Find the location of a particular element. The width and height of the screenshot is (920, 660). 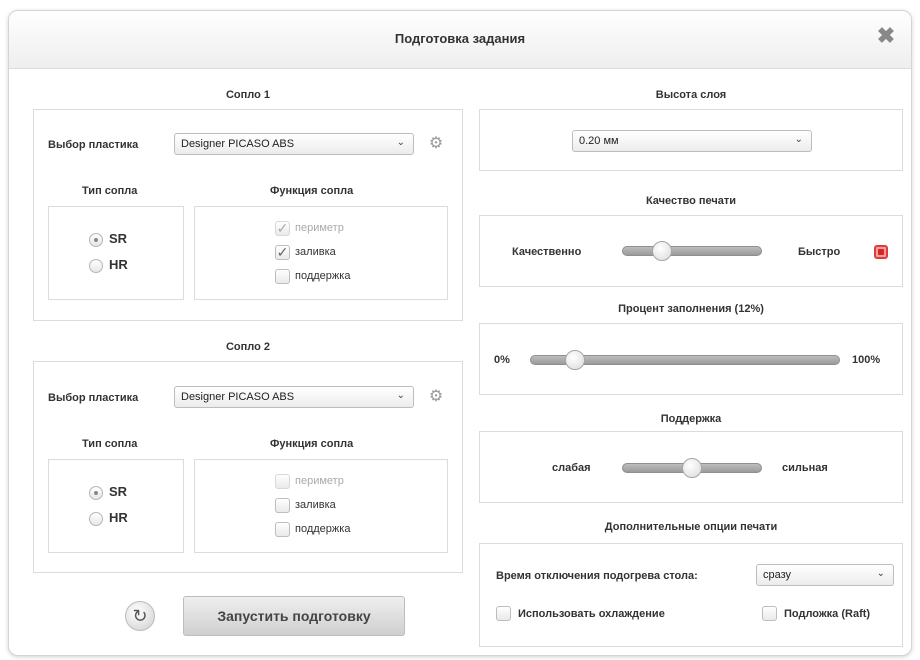

bed-off-label: Время отключения подогрева стола: is located at coordinates (597, 576).